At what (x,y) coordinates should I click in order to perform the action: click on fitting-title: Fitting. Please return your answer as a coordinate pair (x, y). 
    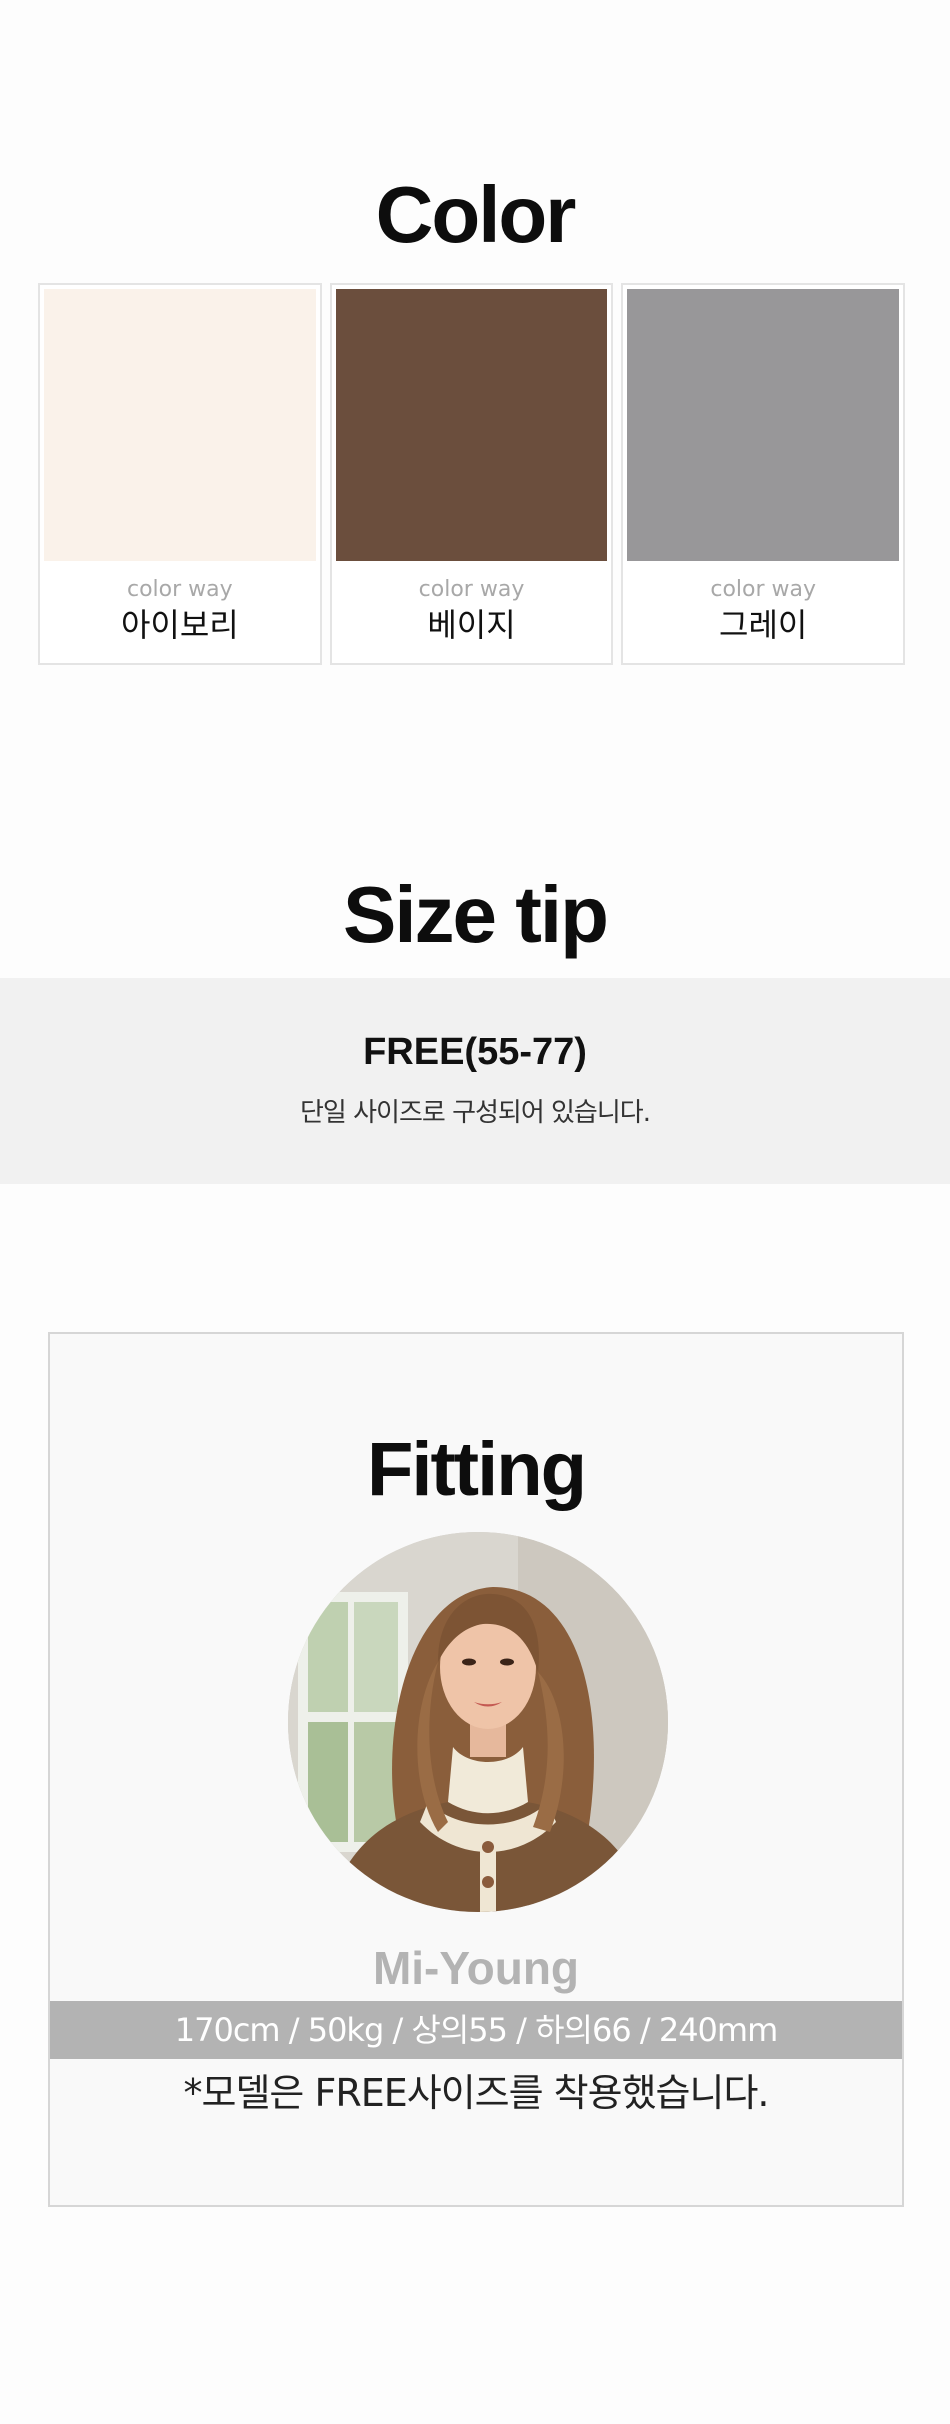
    Looking at the image, I should click on (476, 1469).